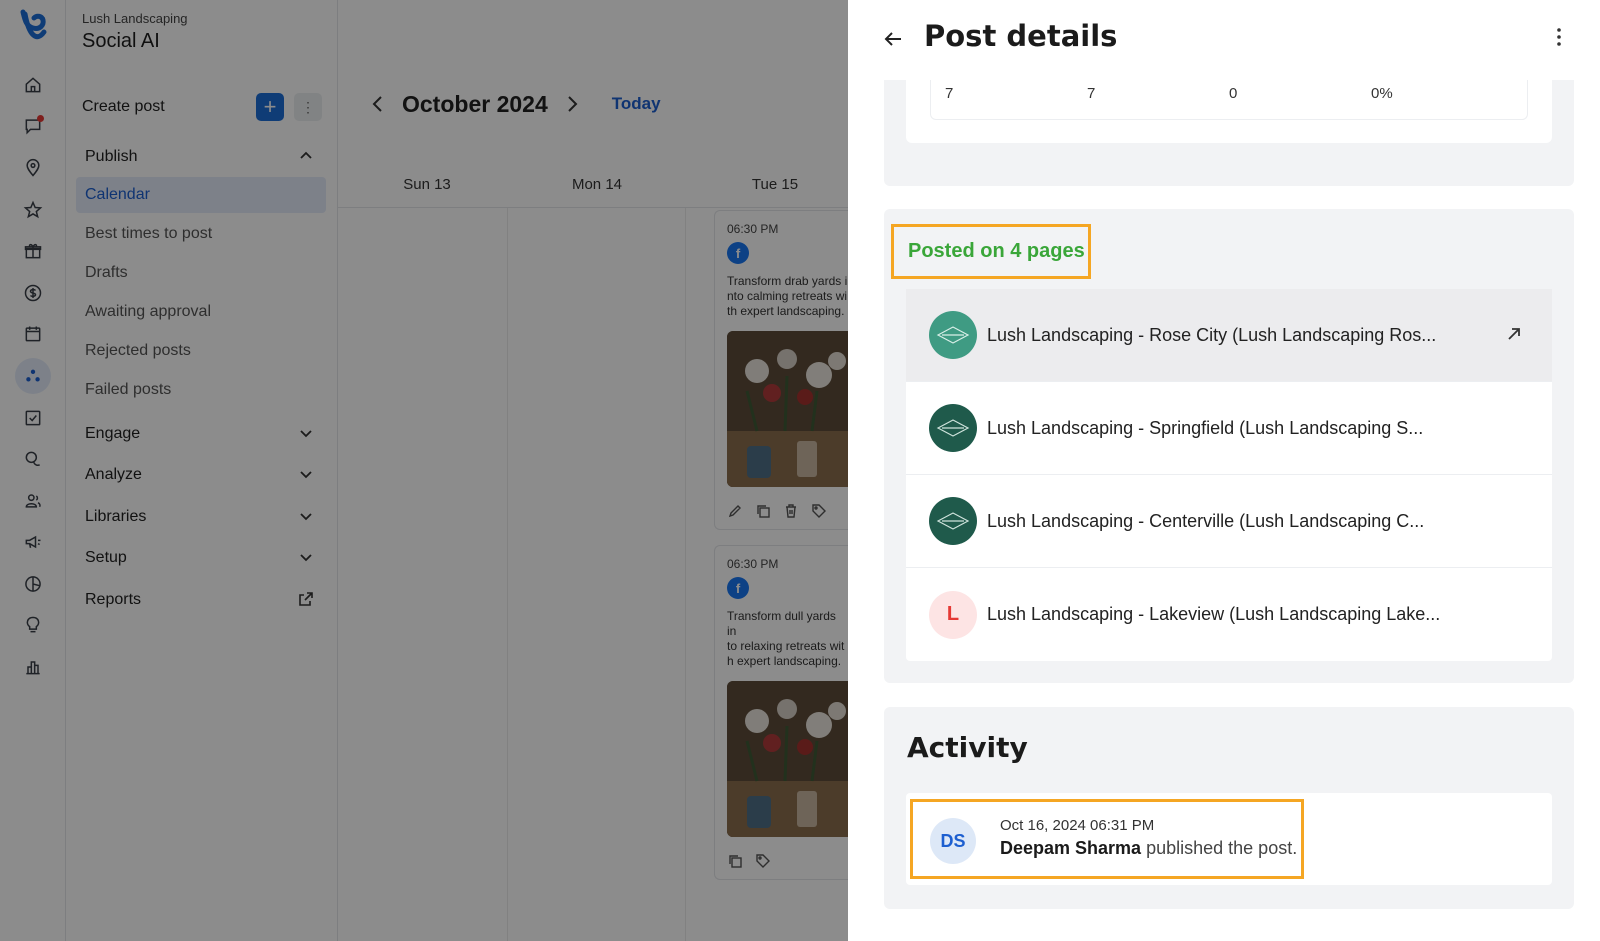 The width and height of the screenshot is (1600, 941). Describe the element at coordinates (893, 39) in the screenshot. I see `back-arrow-icon` at that location.